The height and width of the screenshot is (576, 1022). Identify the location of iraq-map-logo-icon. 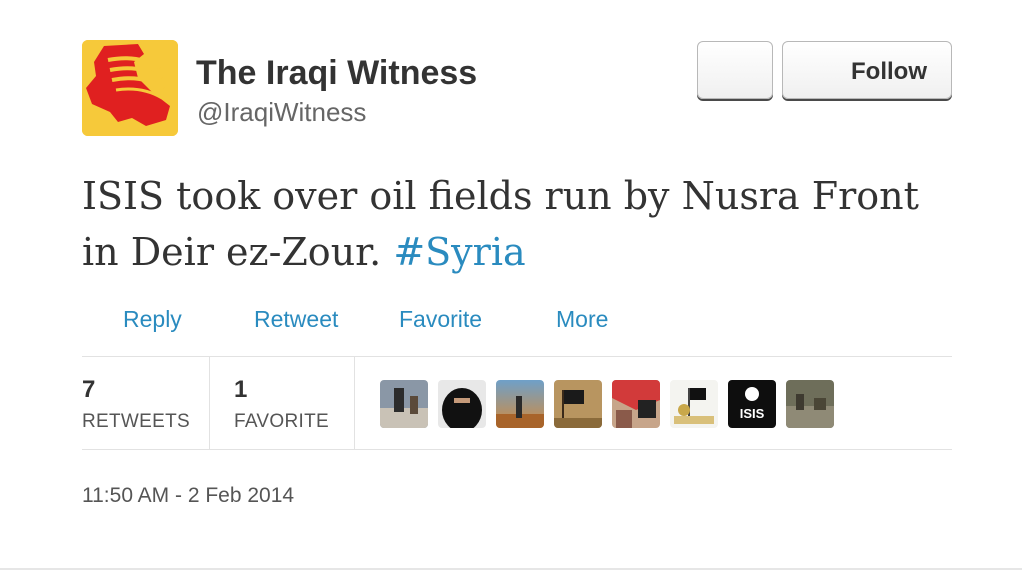
(130, 88).